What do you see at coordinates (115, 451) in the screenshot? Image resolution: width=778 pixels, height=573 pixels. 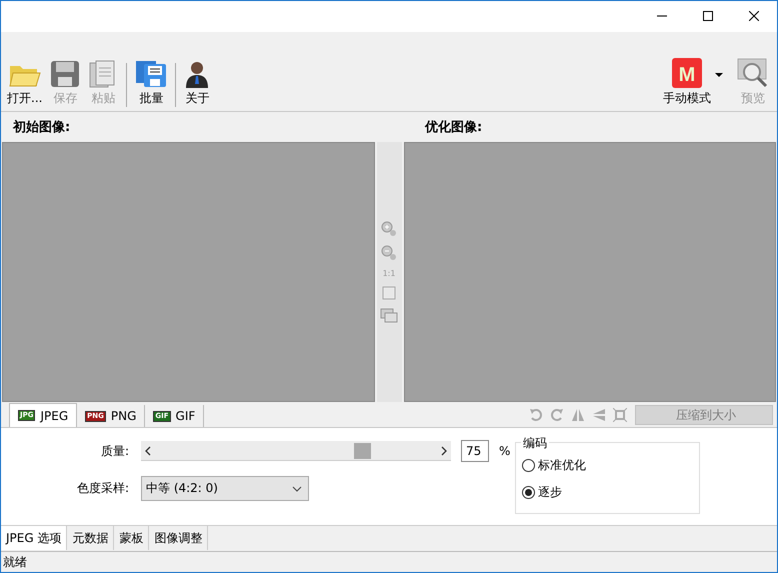 I see `quality-label: 质量:` at bounding box center [115, 451].